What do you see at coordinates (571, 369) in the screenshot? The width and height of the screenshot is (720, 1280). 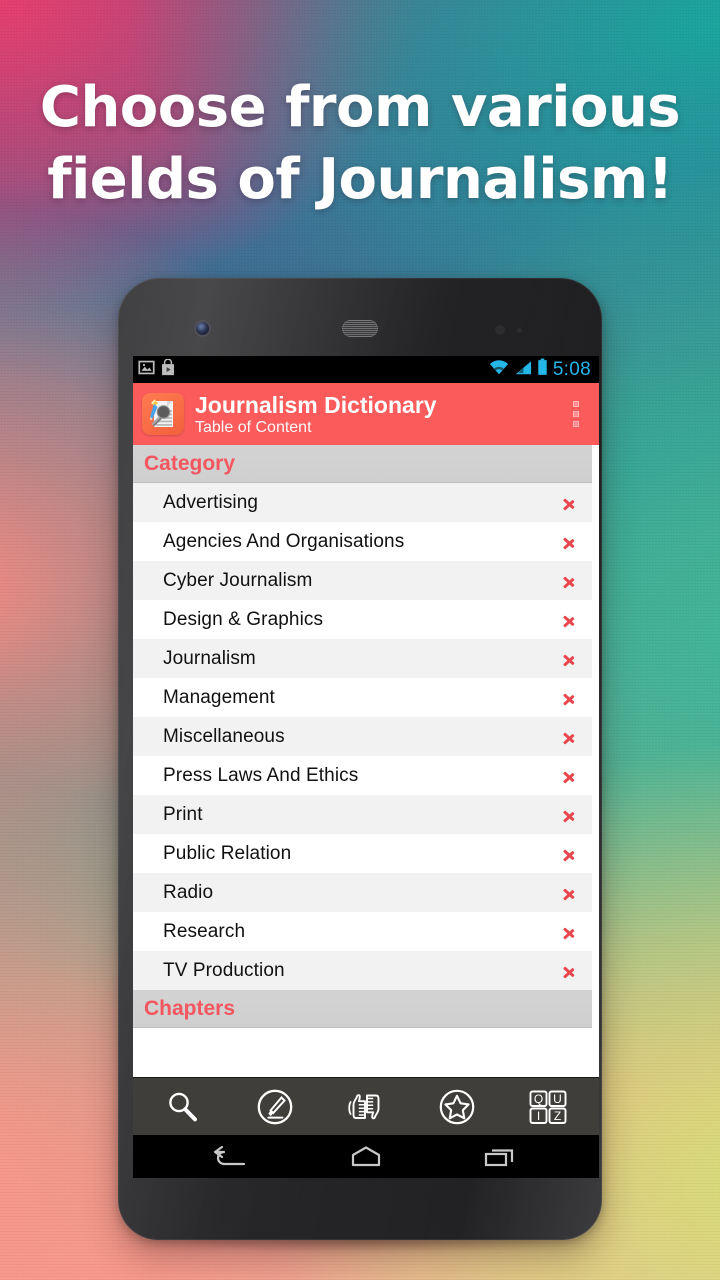 I see `status-bar-clock: 5:08` at bounding box center [571, 369].